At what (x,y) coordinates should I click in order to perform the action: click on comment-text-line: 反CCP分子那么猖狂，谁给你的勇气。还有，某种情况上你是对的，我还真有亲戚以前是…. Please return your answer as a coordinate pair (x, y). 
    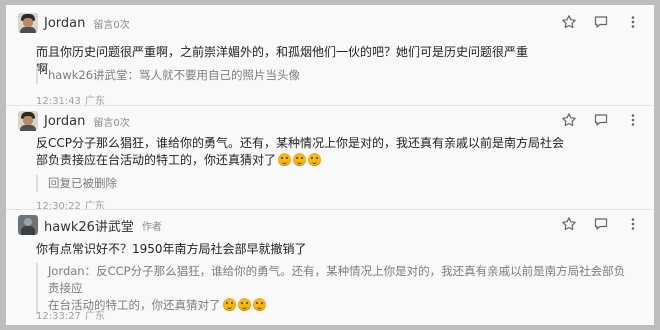
    Looking at the image, I should click on (300, 143).